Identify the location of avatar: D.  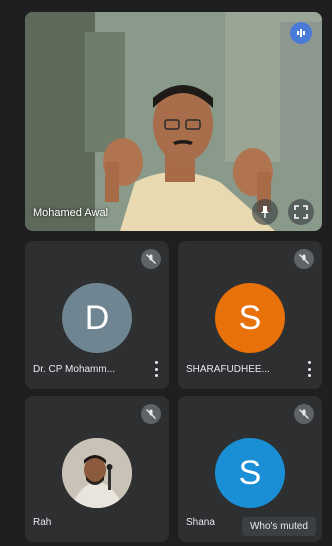
(97, 318).